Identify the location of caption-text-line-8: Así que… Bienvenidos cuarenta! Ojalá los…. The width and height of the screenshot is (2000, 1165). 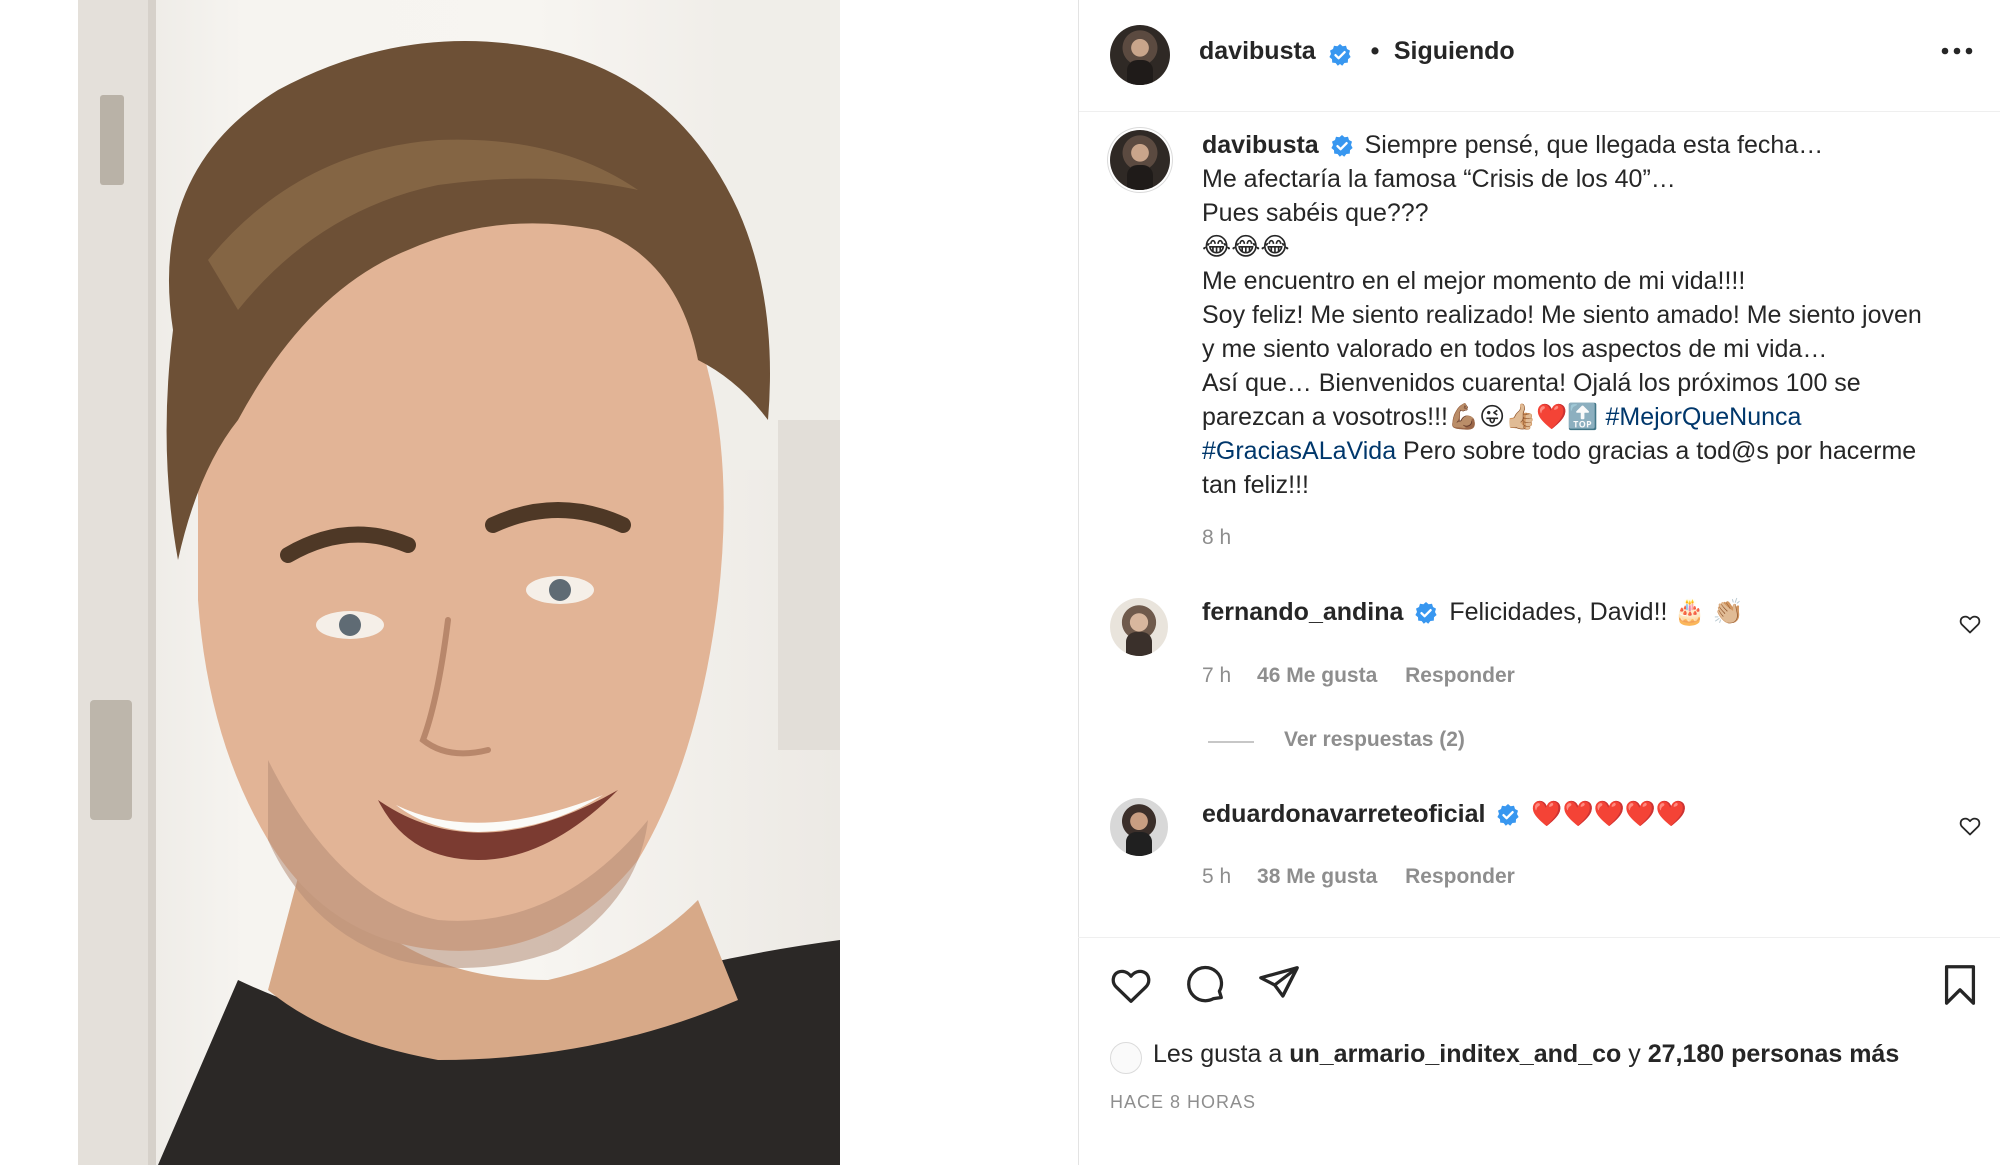
(1531, 383).